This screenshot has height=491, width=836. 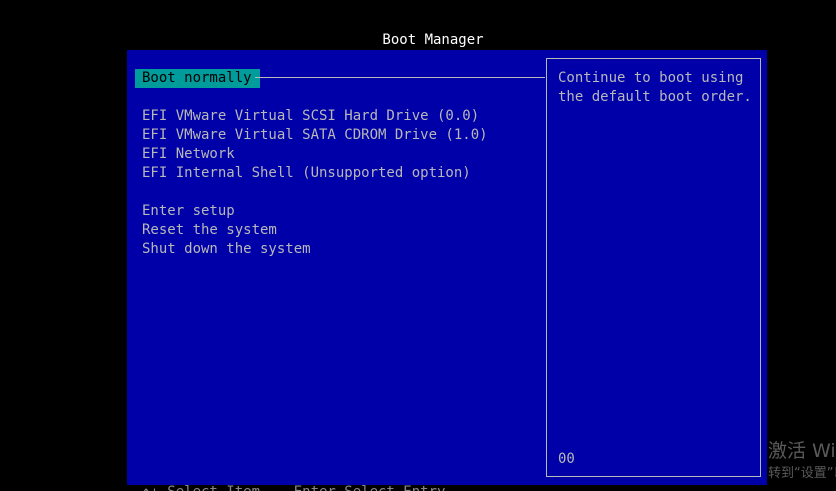 What do you see at coordinates (400, 77) in the screenshot?
I see `selection-divider` at bounding box center [400, 77].